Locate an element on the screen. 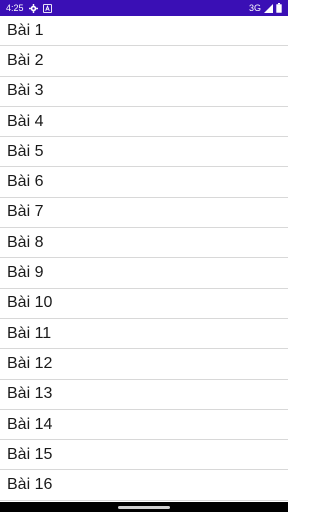 This screenshot has height=512, width=320. home-handle is located at coordinates (144, 507).